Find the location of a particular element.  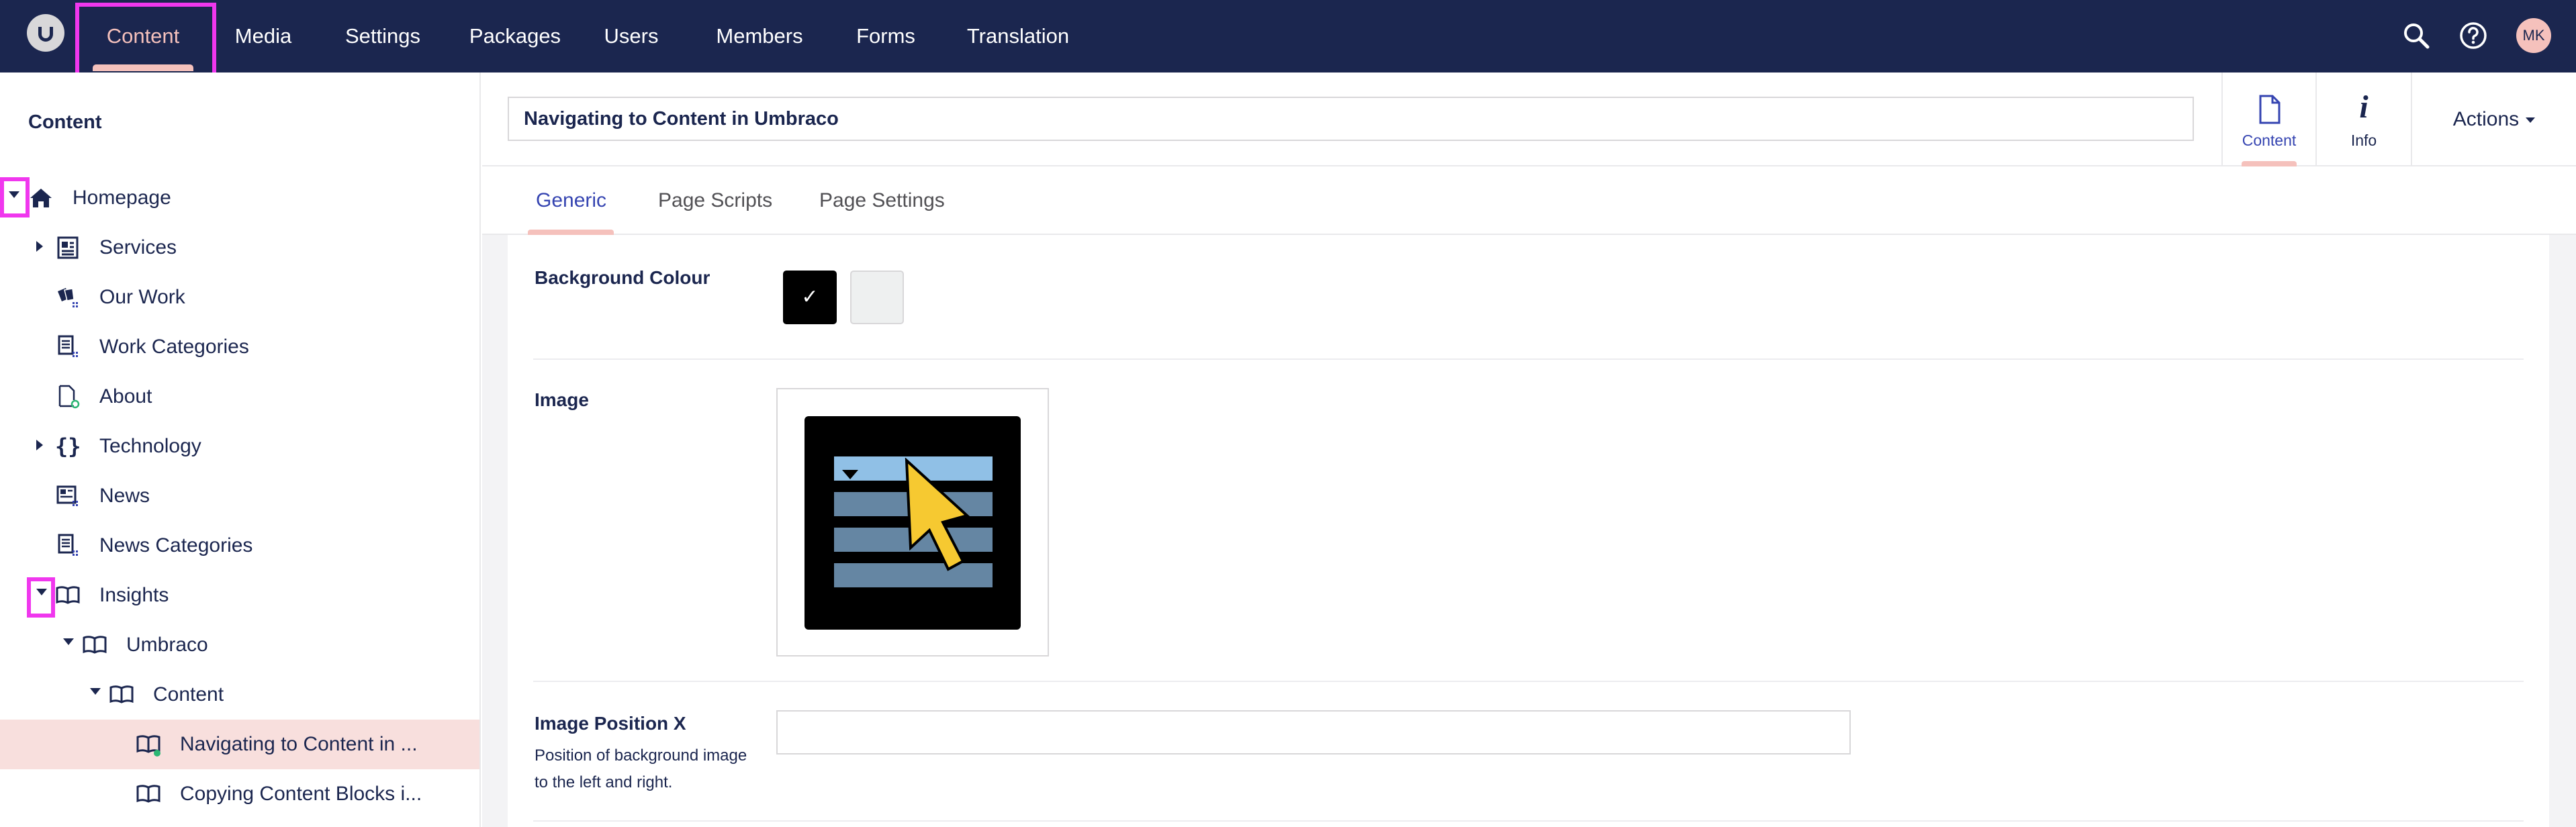

actions-dropdown: Actions is located at coordinates (2493, 119).